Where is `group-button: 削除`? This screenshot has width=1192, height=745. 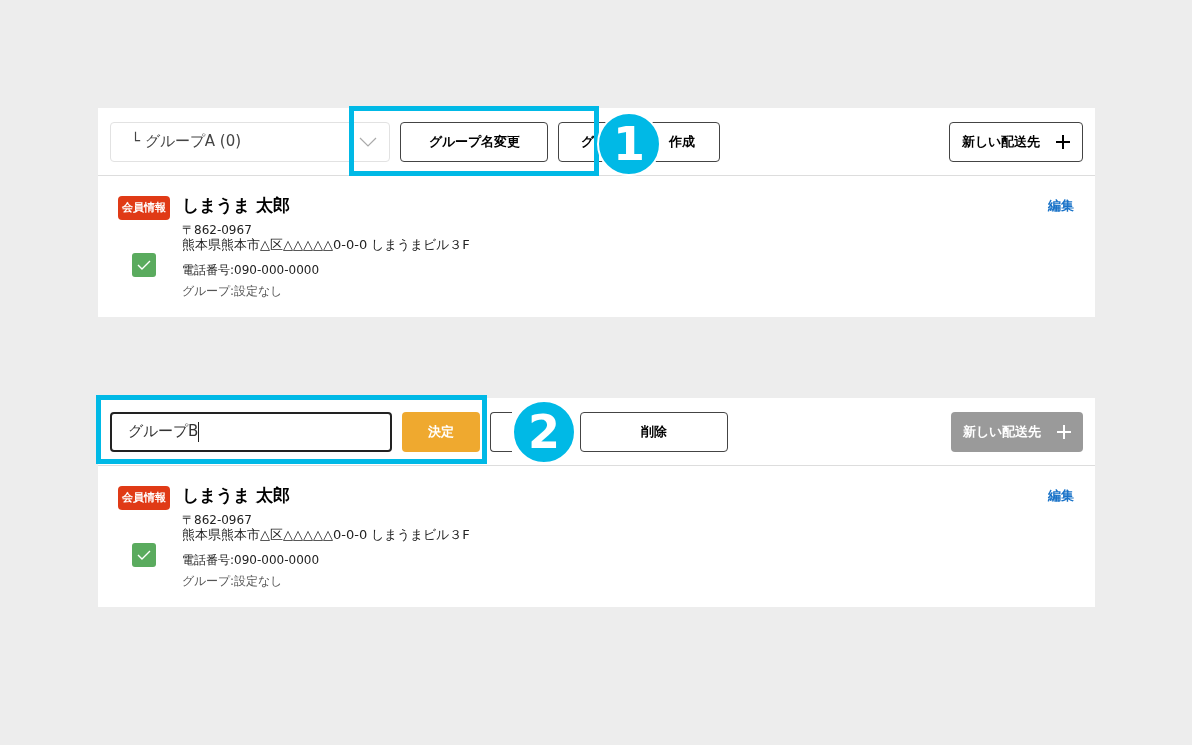
group-button: 削除 is located at coordinates (654, 431).